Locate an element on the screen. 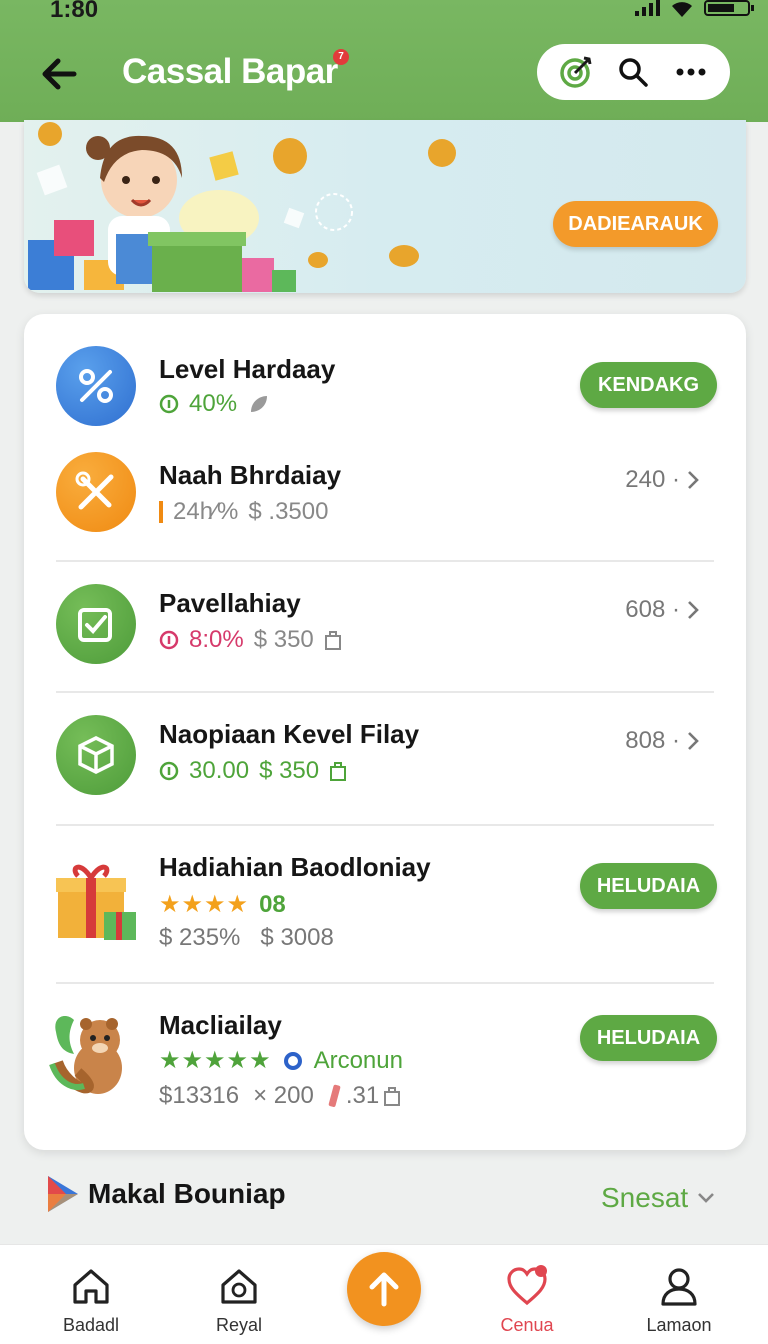 The width and height of the screenshot is (768, 1344). item-action-button: KENDAKG is located at coordinates (648, 385).